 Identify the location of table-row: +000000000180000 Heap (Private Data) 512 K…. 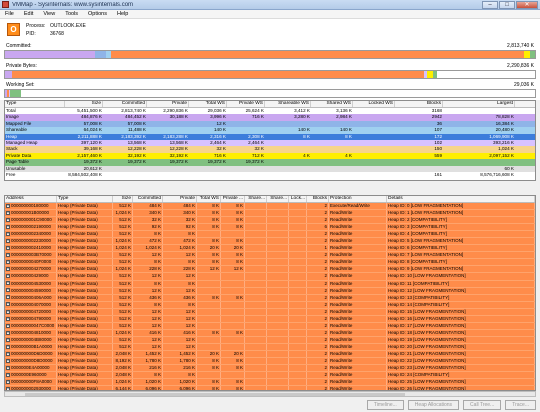
(270, 207).